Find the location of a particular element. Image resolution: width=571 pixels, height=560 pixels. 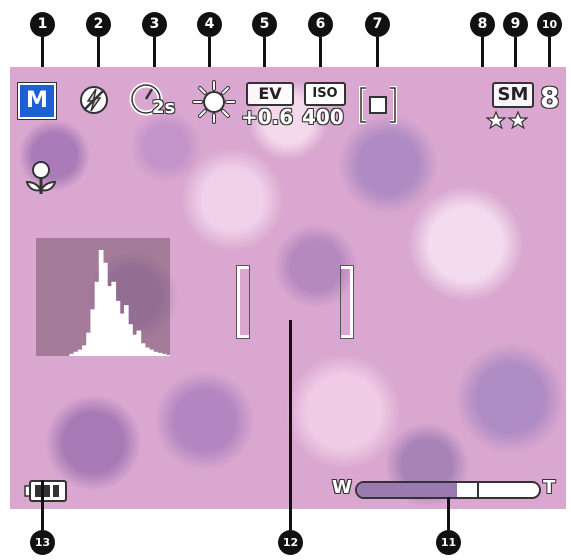

battery-icon is located at coordinates (46, 491).